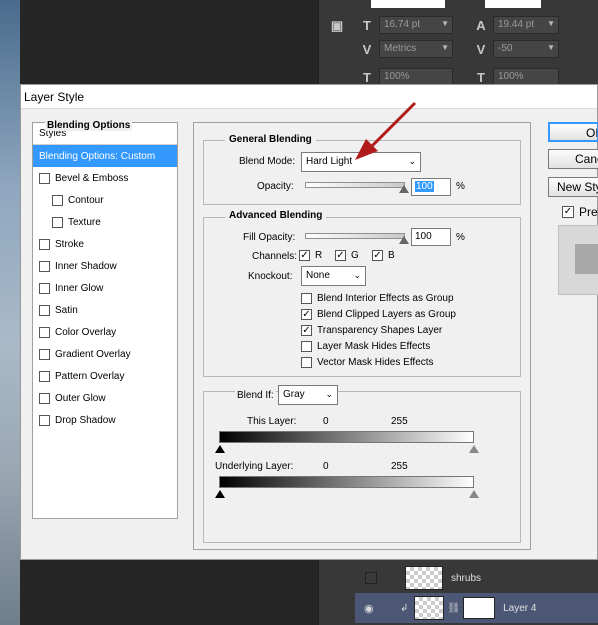 Image resolution: width=598 pixels, height=625 pixels. I want to click on eye-icon: ◉, so click(371, 608).